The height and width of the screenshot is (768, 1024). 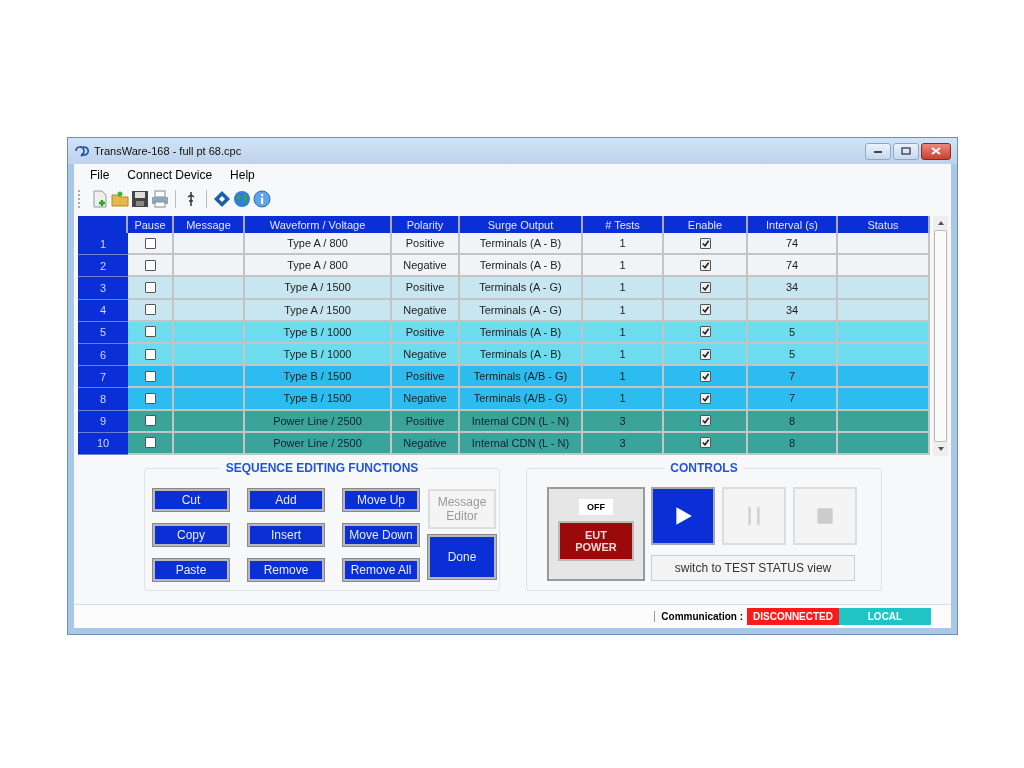 I want to click on edit-button: Paste, so click(x=191, y=570).